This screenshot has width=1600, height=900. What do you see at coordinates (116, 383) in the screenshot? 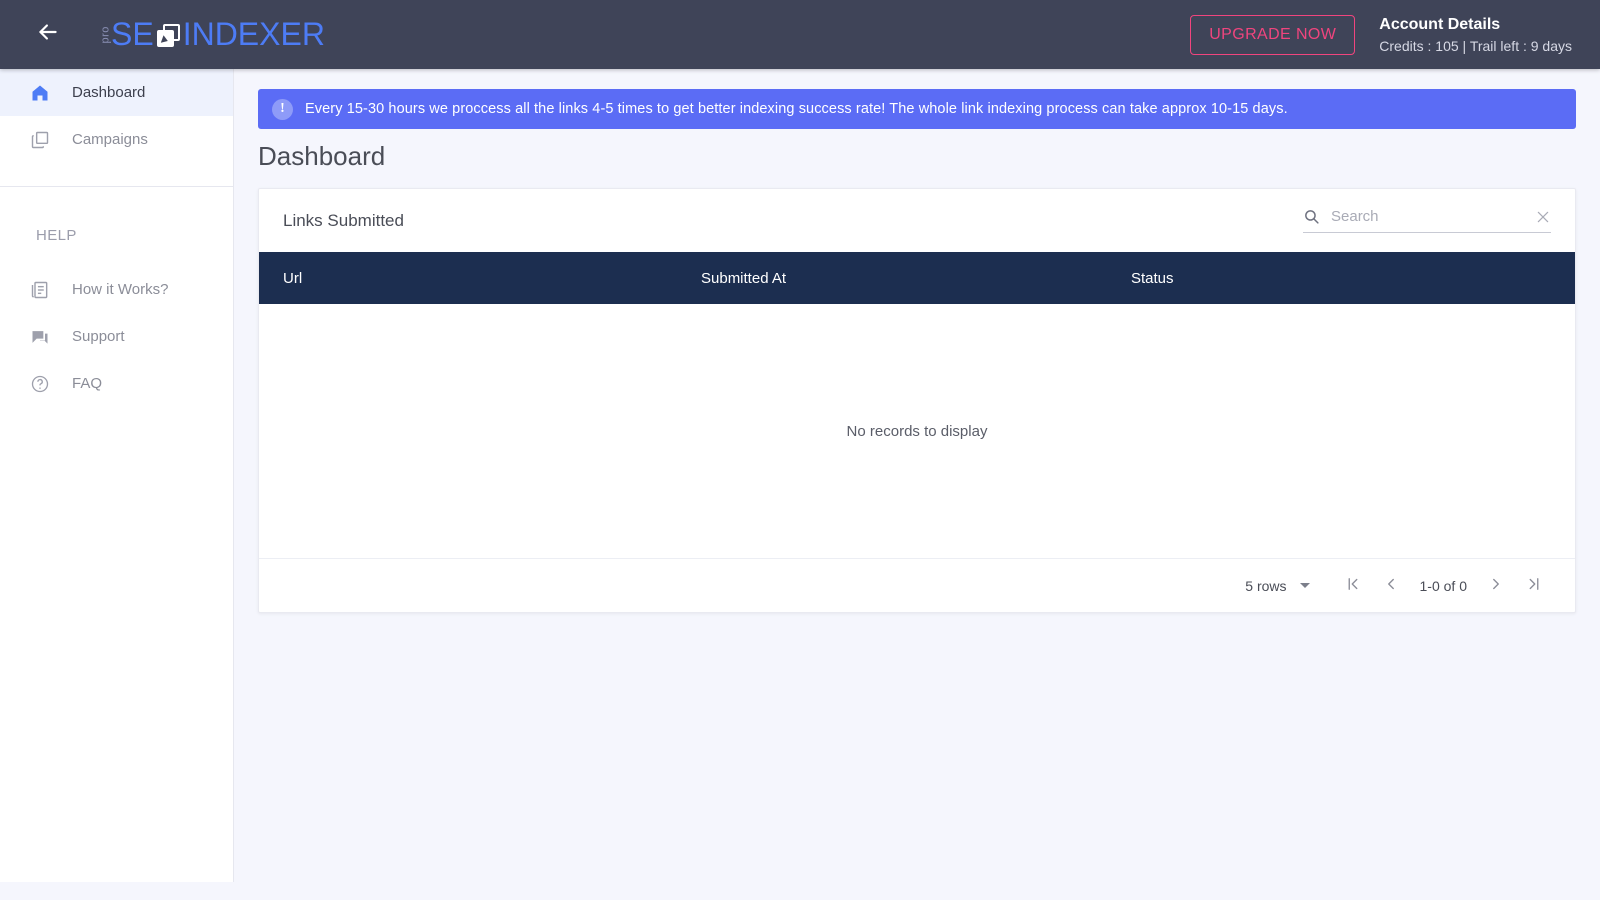
I see `sidebar-item-faq: FAQ` at bounding box center [116, 383].